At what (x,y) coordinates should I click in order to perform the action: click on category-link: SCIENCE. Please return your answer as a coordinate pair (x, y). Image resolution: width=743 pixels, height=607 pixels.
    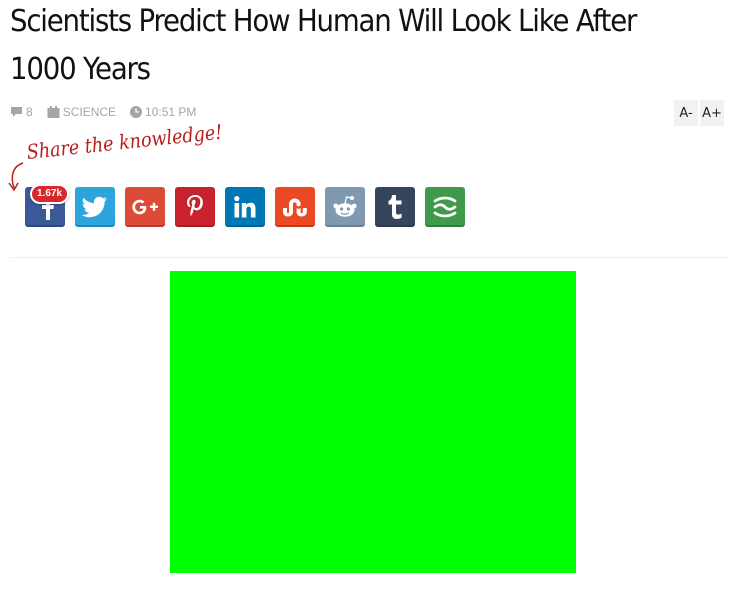
    Looking at the image, I should click on (81, 112).